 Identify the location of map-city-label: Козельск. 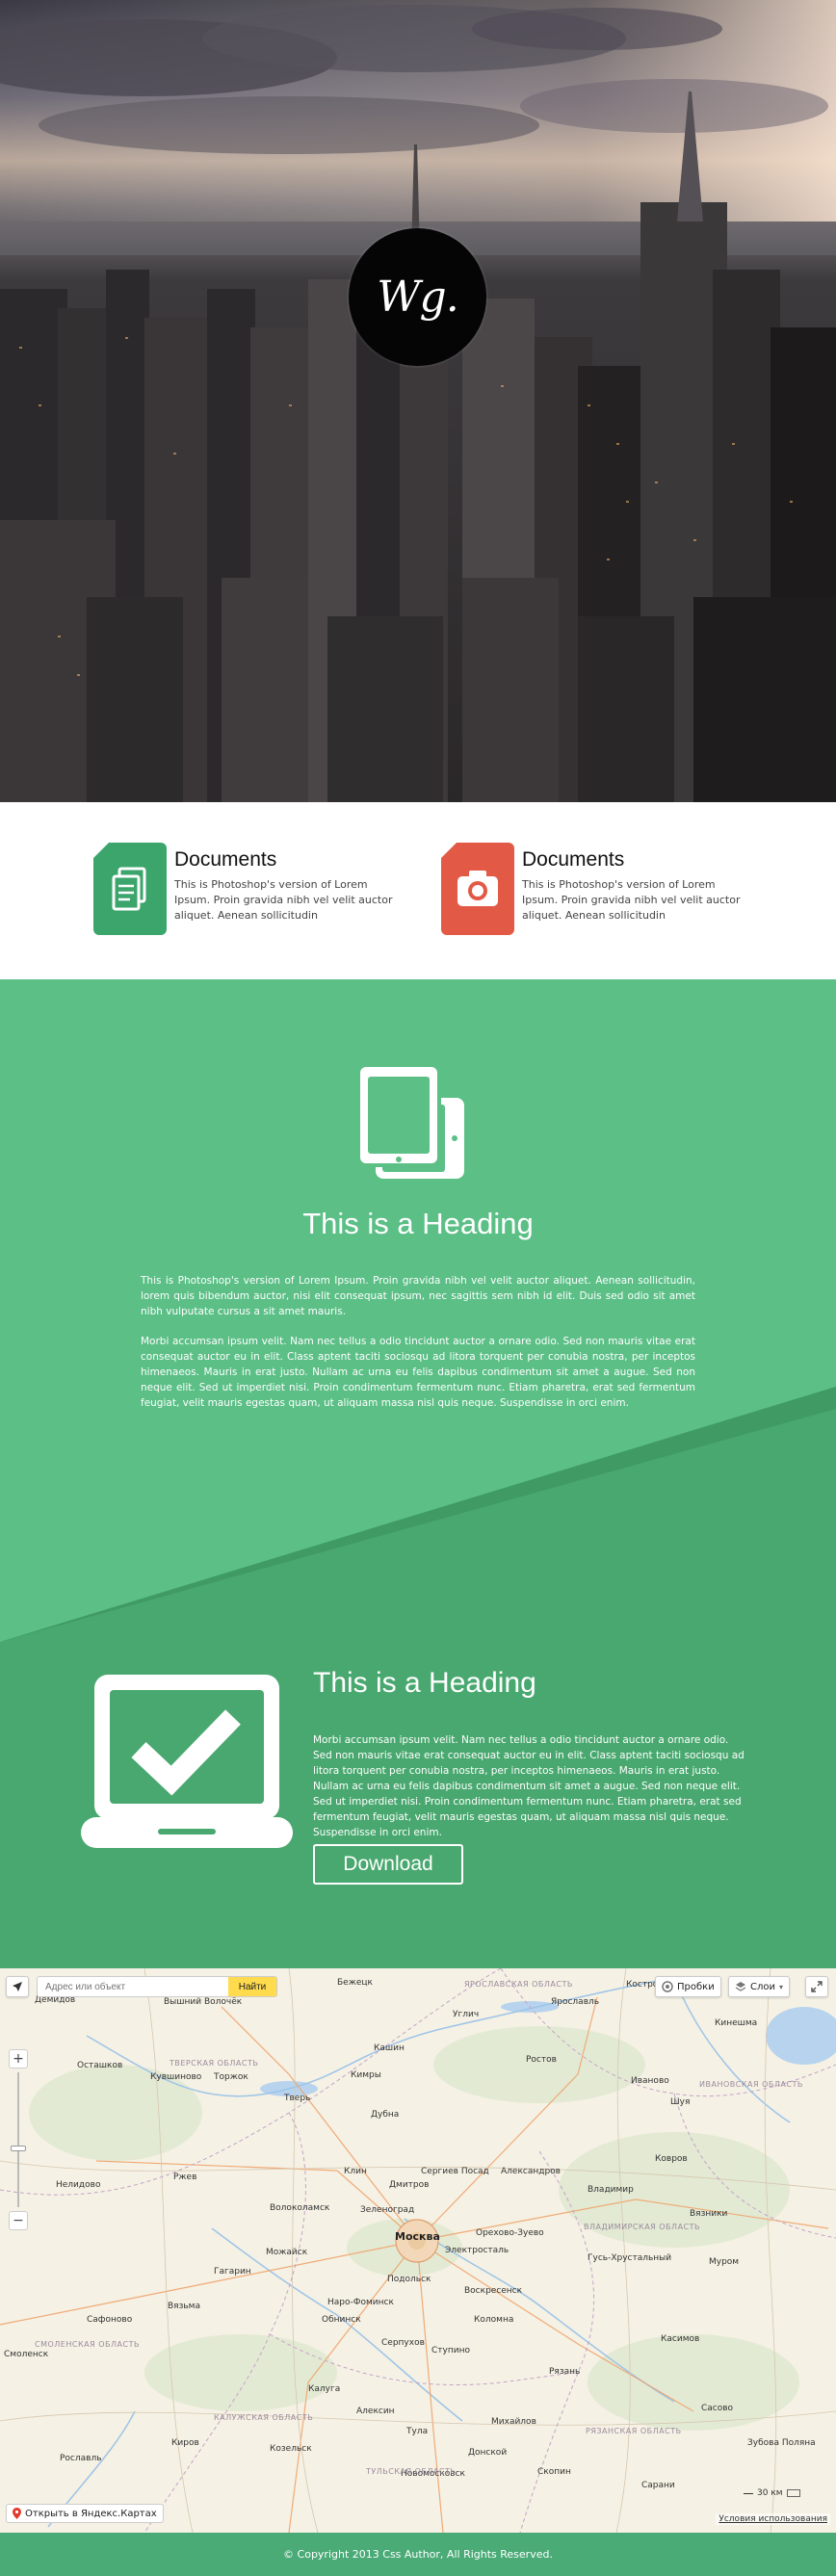
(291, 2449).